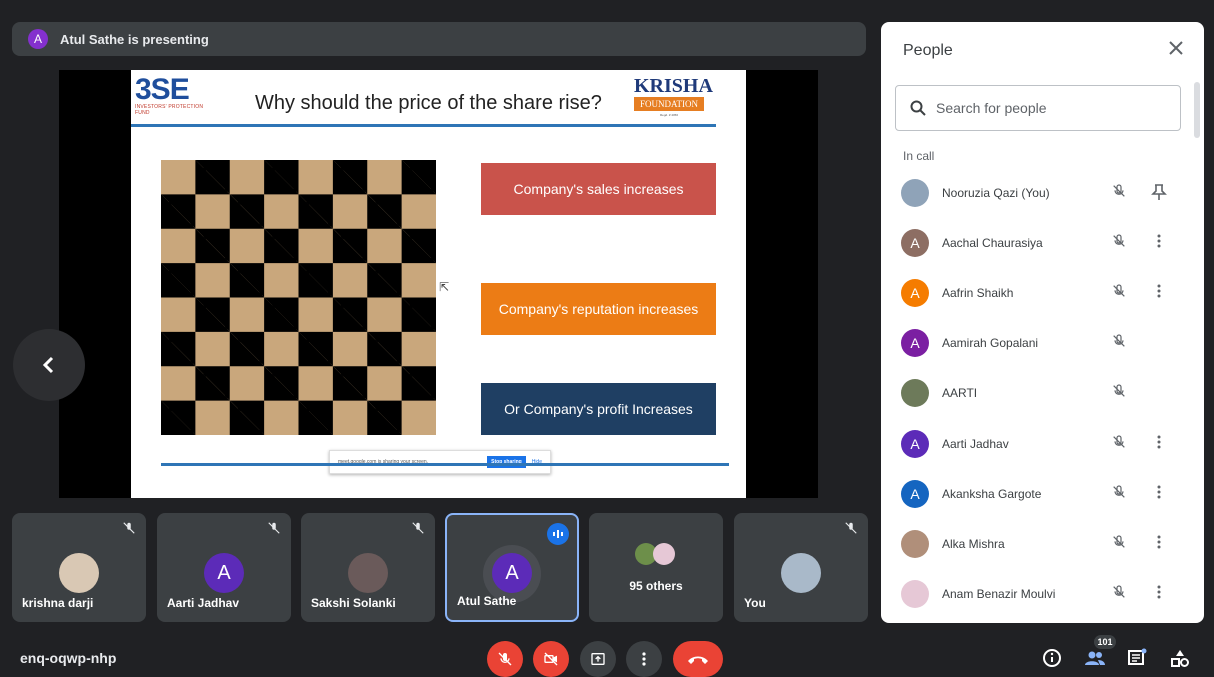 The width and height of the screenshot is (1214, 677). Describe the element at coordinates (978, 293) in the screenshot. I see `person-name: Aafrin Shaikh` at that location.